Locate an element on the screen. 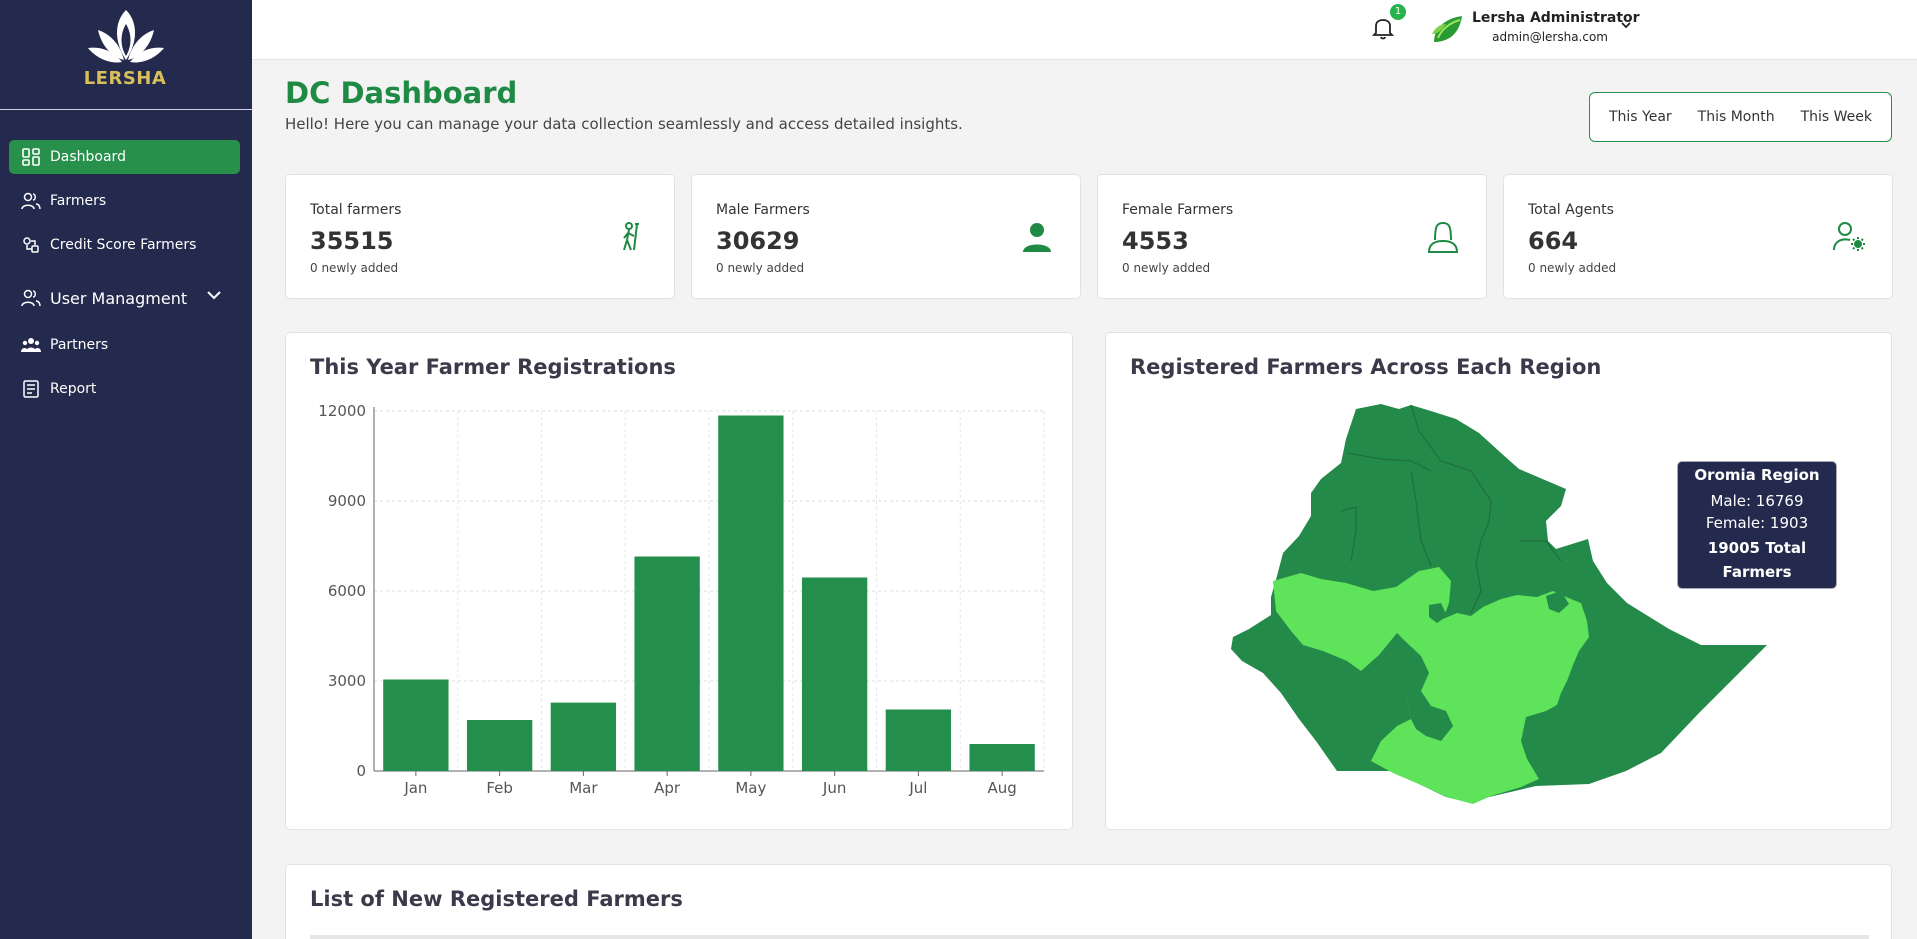 This screenshot has height=939, width=1917. bar-jun is located at coordinates (834, 674).